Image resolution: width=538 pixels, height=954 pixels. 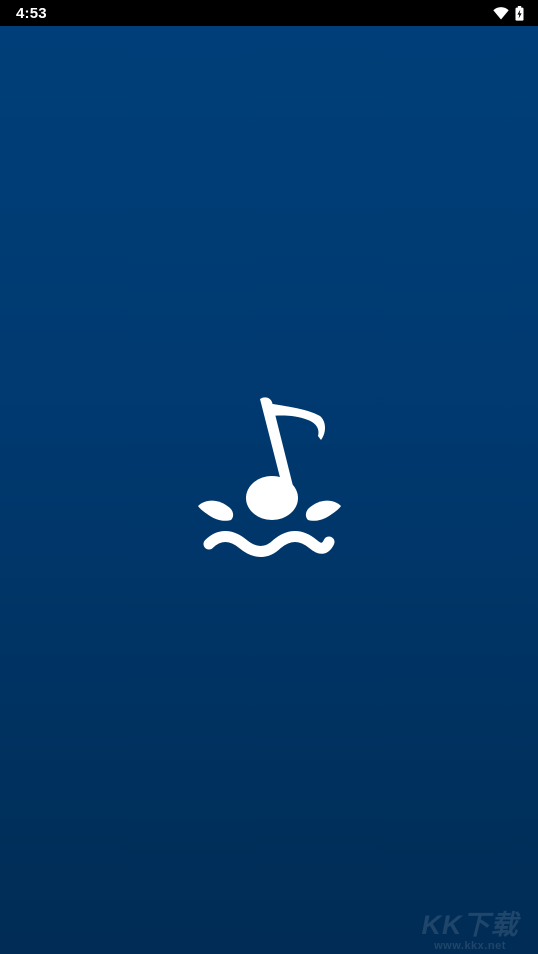 What do you see at coordinates (470, 946) in the screenshot?
I see `watermark-url: www.kkx.net` at bounding box center [470, 946].